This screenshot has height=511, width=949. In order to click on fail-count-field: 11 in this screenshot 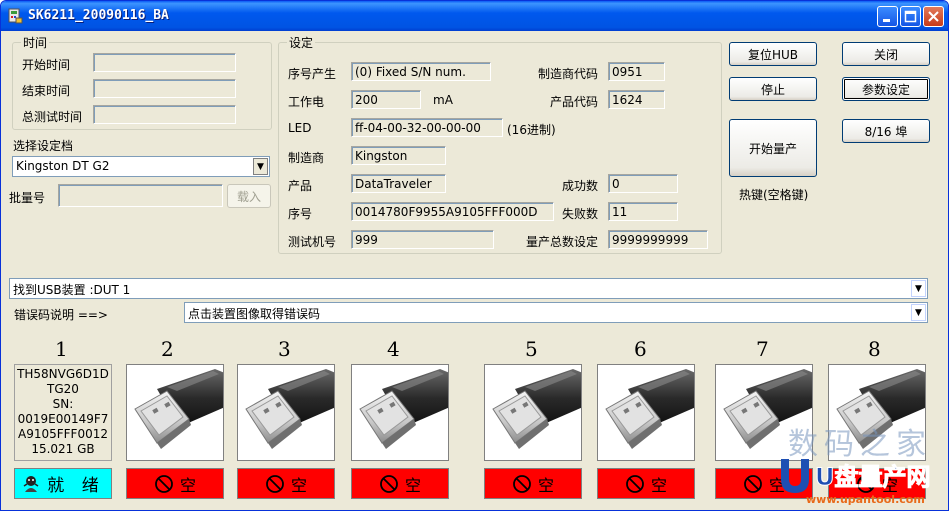, I will do `click(643, 211)`.